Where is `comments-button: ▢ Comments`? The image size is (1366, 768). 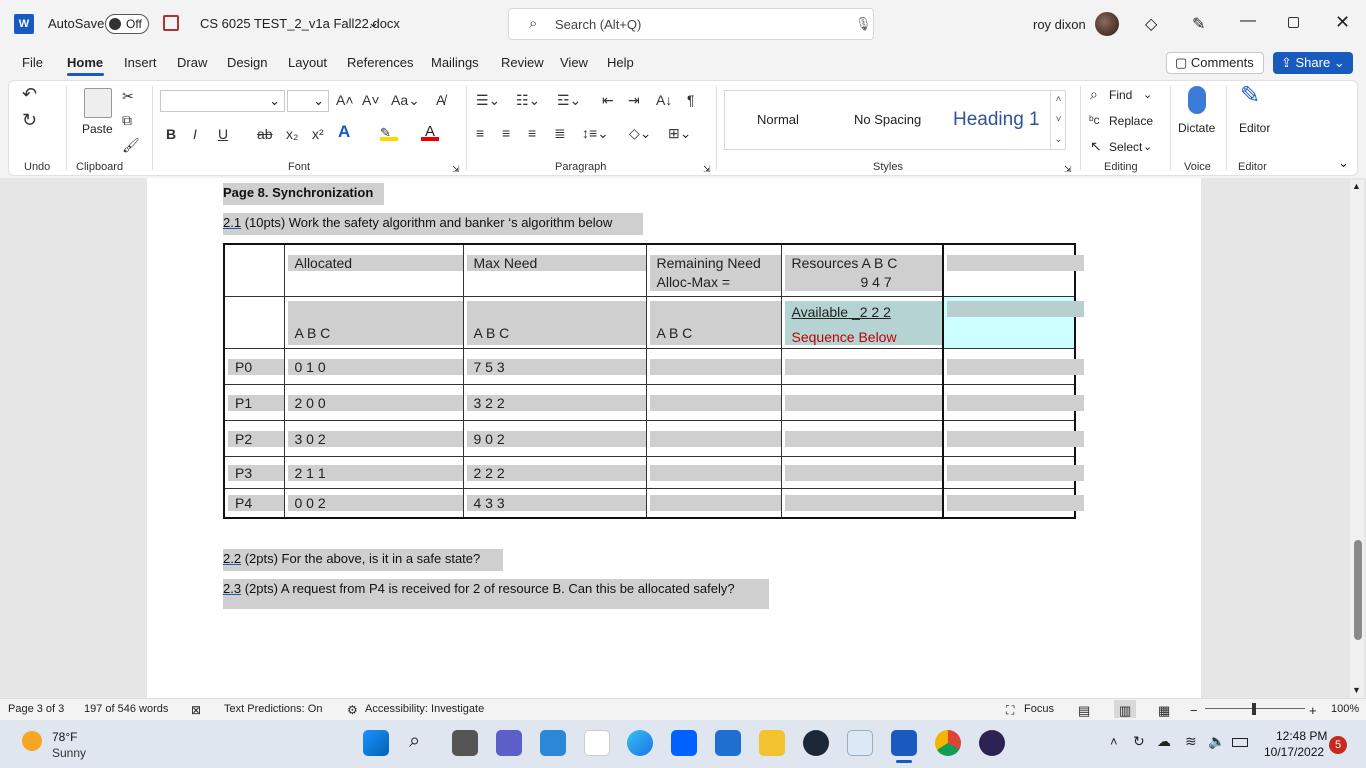 comments-button: ▢ Comments is located at coordinates (1215, 63).